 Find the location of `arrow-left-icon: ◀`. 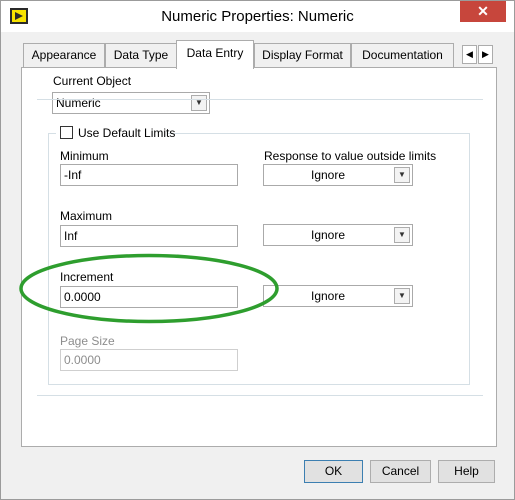

arrow-left-icon: ◀ is located at coordinates (469, 54).